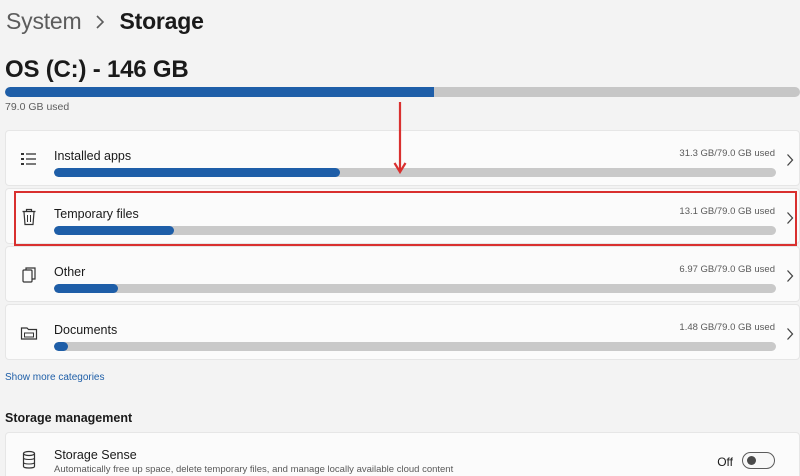 This screenshot has height=476, width=800. What do you see at coordinates (727, 153) in the screenshot?
I see `category-usage: 31.3 GB/79.0 GB used` at bounding box center [727, 153].